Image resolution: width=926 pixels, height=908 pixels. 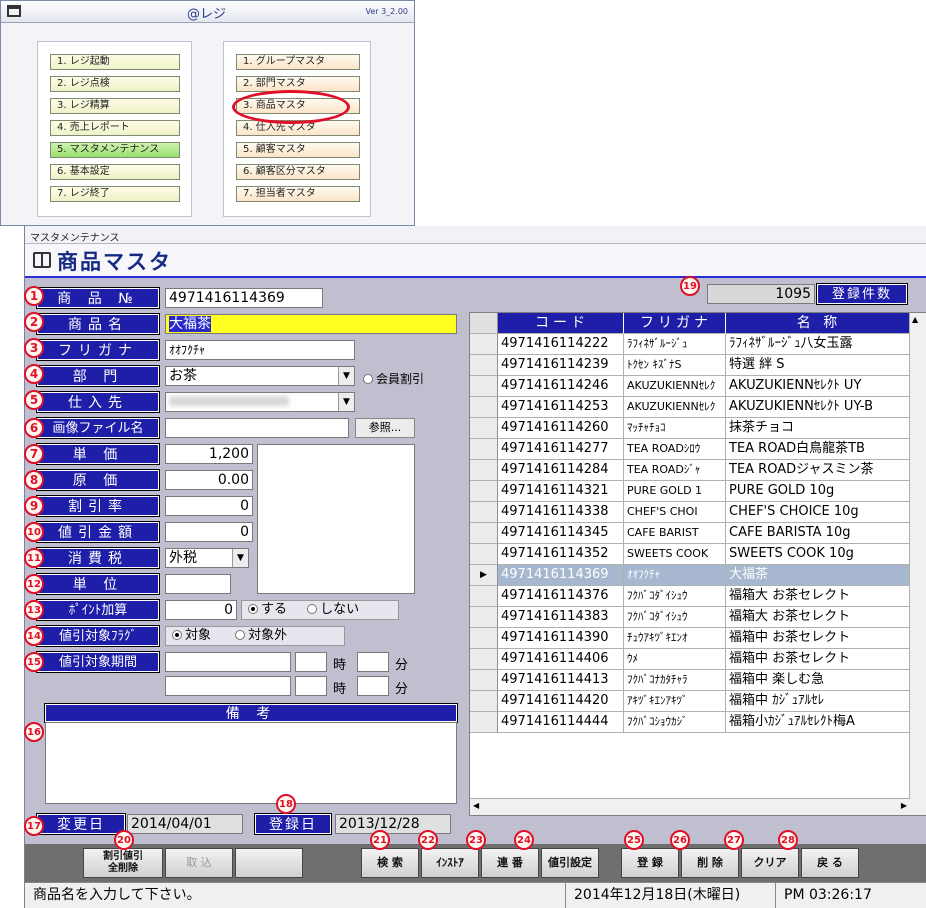 What do you see at coordinates (690, 491) in the screenshot?
I see `table-row: 4971416114321 PURE GOLD 1 PURE GOLD 10g` at bounding box center [690, 491].